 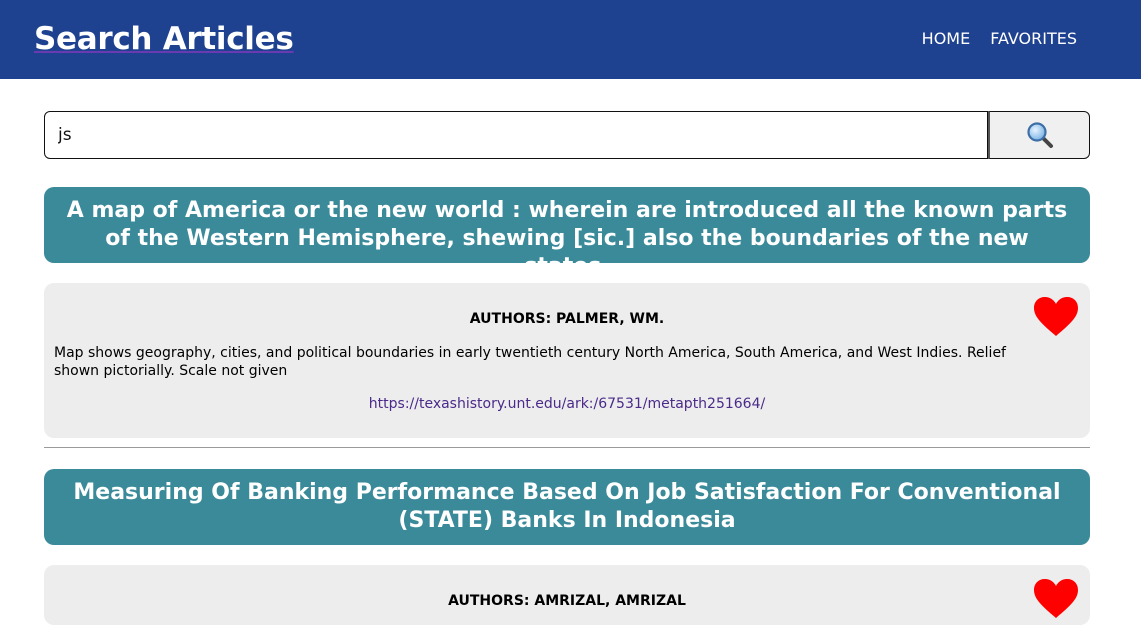 What do you see at coordinates (570, 39) in the screenshot?
I see `app-header: Search Articles HOME FAVORITES` at bounding box center [570, 39].